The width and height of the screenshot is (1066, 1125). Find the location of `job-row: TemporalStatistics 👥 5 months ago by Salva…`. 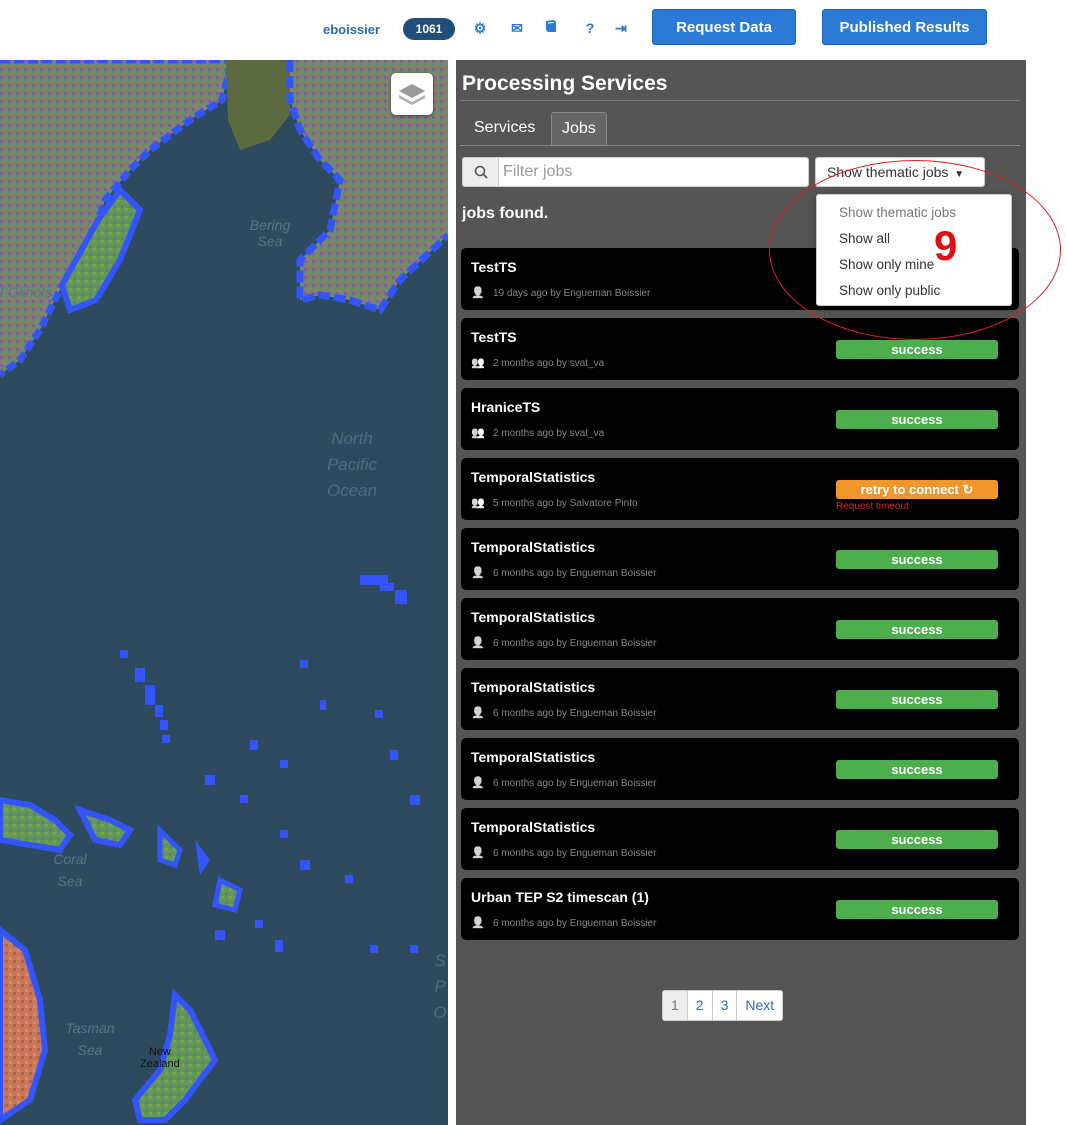

job-row: TemporalStatistics 👥 5 months ago by Salva… is located at coordinates (740, 489).